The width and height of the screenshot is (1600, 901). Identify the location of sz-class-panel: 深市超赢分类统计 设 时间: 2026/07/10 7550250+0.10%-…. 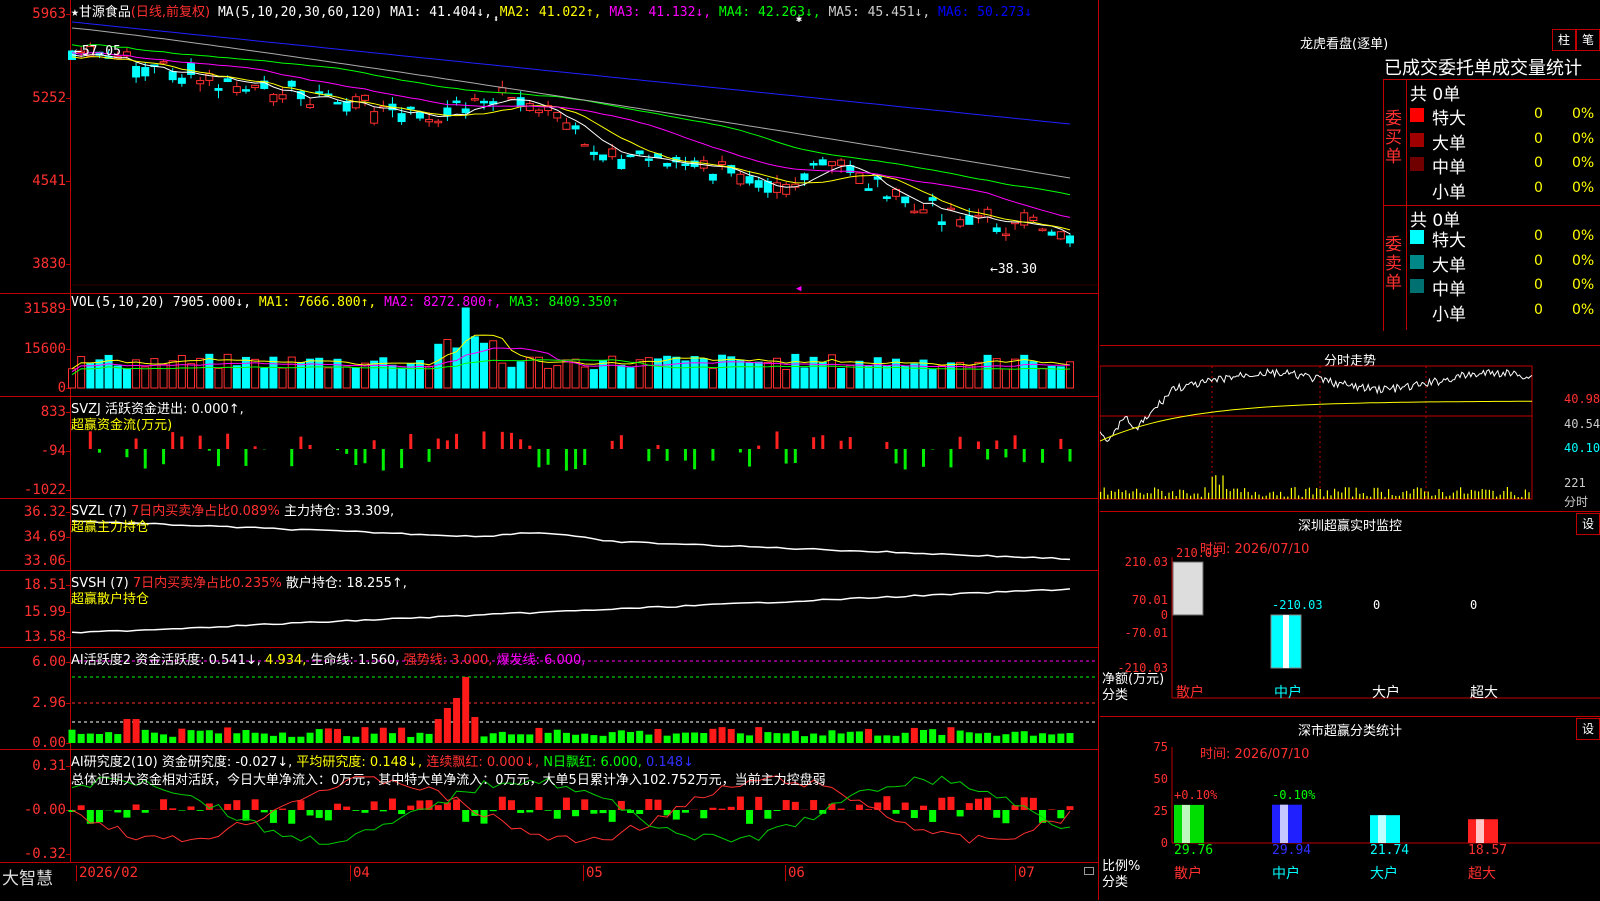
(1350, 808).